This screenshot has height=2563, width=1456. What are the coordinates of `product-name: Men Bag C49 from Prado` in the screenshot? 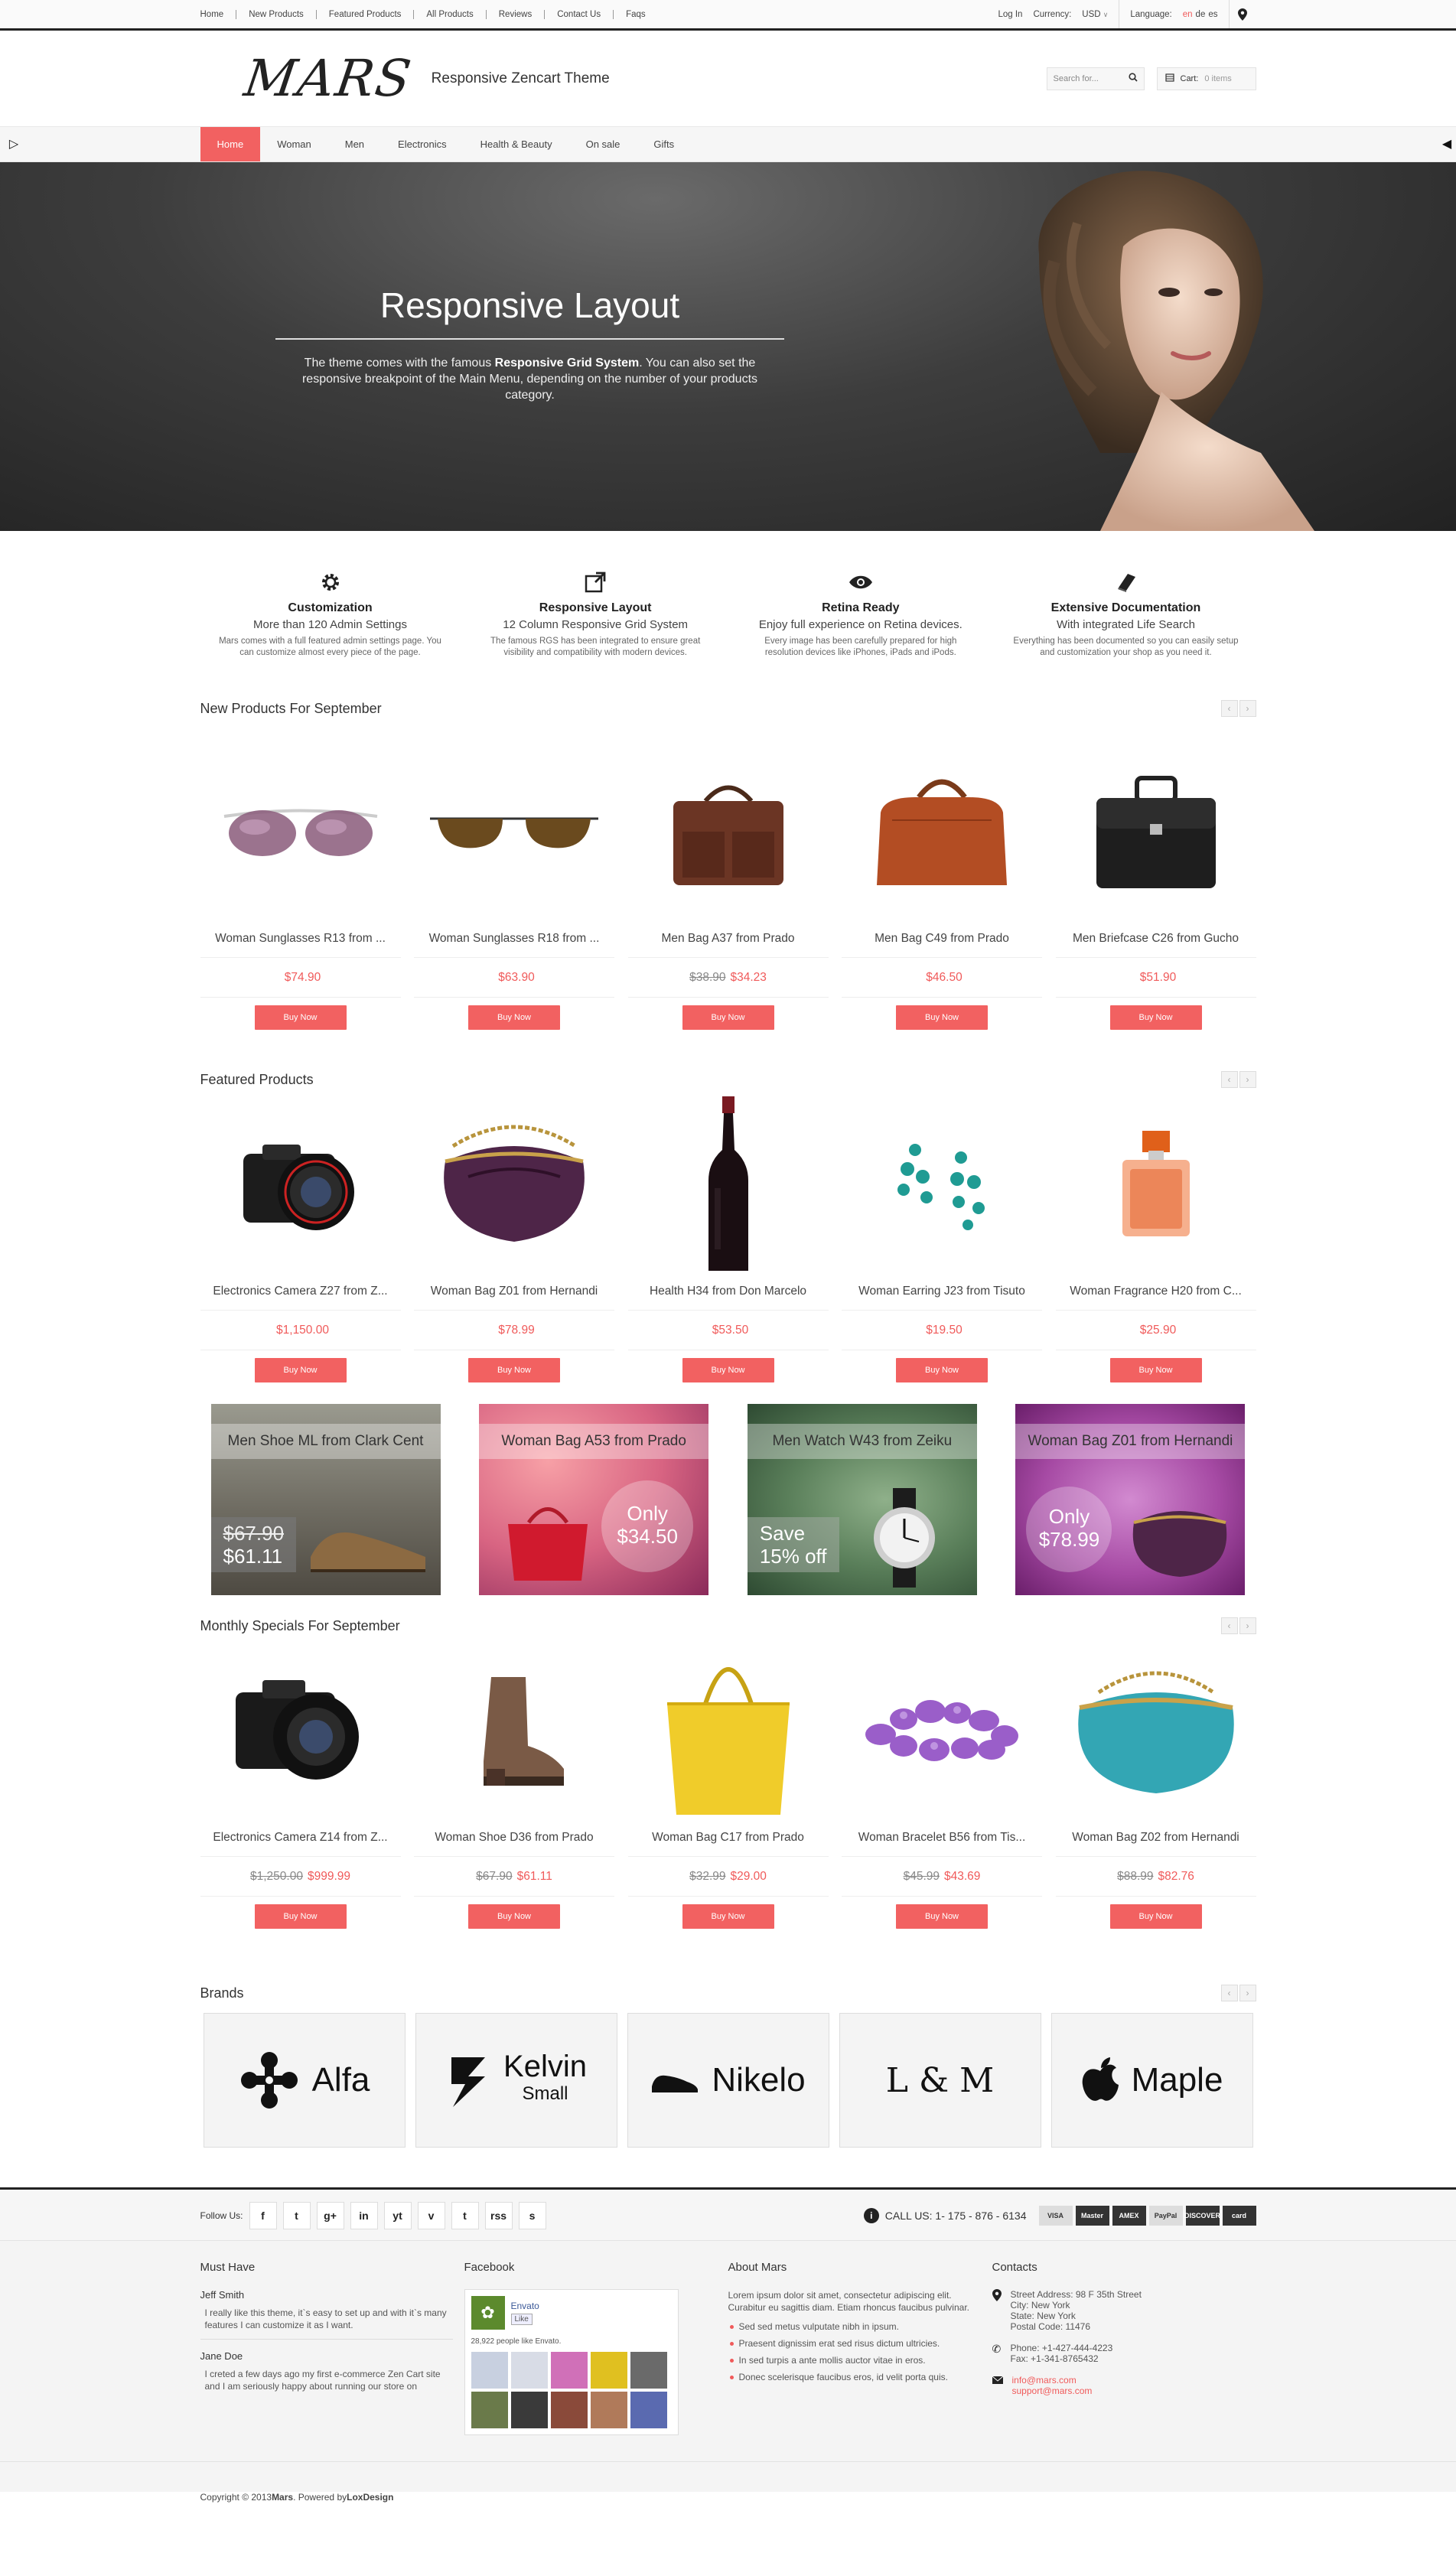 It's located at (942, 939).